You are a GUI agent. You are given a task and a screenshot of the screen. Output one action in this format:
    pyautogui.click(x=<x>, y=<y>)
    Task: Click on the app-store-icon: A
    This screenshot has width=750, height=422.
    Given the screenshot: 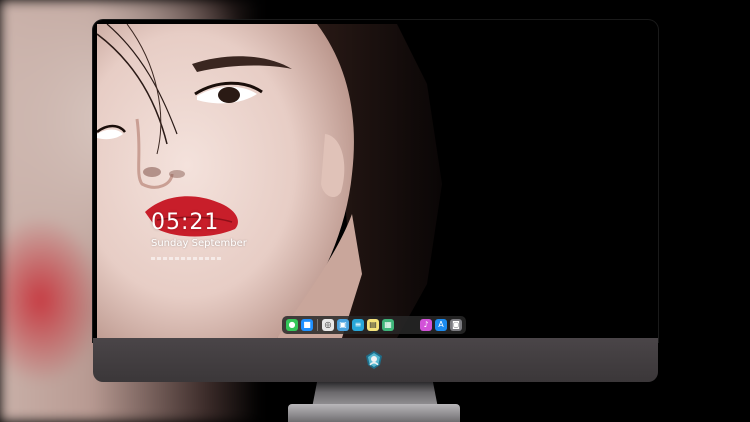 What is the action you would take?
    pyautogui.click(x=441, y=325)
    